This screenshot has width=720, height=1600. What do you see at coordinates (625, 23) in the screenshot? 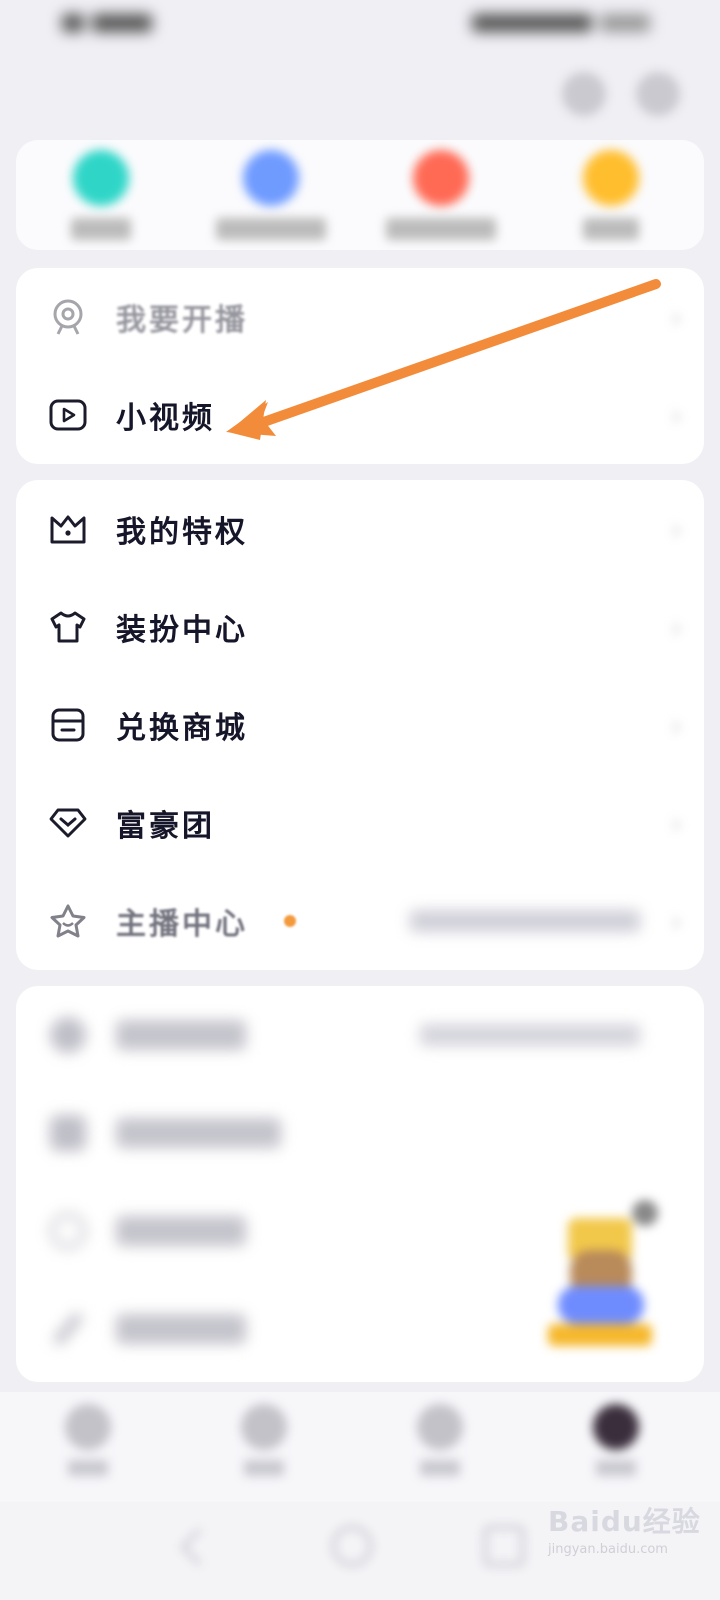
I see `clock-icon` at bounding box center [625, 23].